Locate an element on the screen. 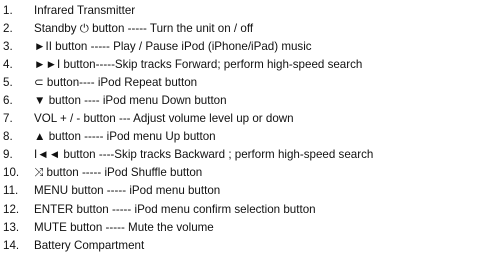 The height and width of the screenshot is (262, 492). item-number: 3. is located at coordinates (8, 47).